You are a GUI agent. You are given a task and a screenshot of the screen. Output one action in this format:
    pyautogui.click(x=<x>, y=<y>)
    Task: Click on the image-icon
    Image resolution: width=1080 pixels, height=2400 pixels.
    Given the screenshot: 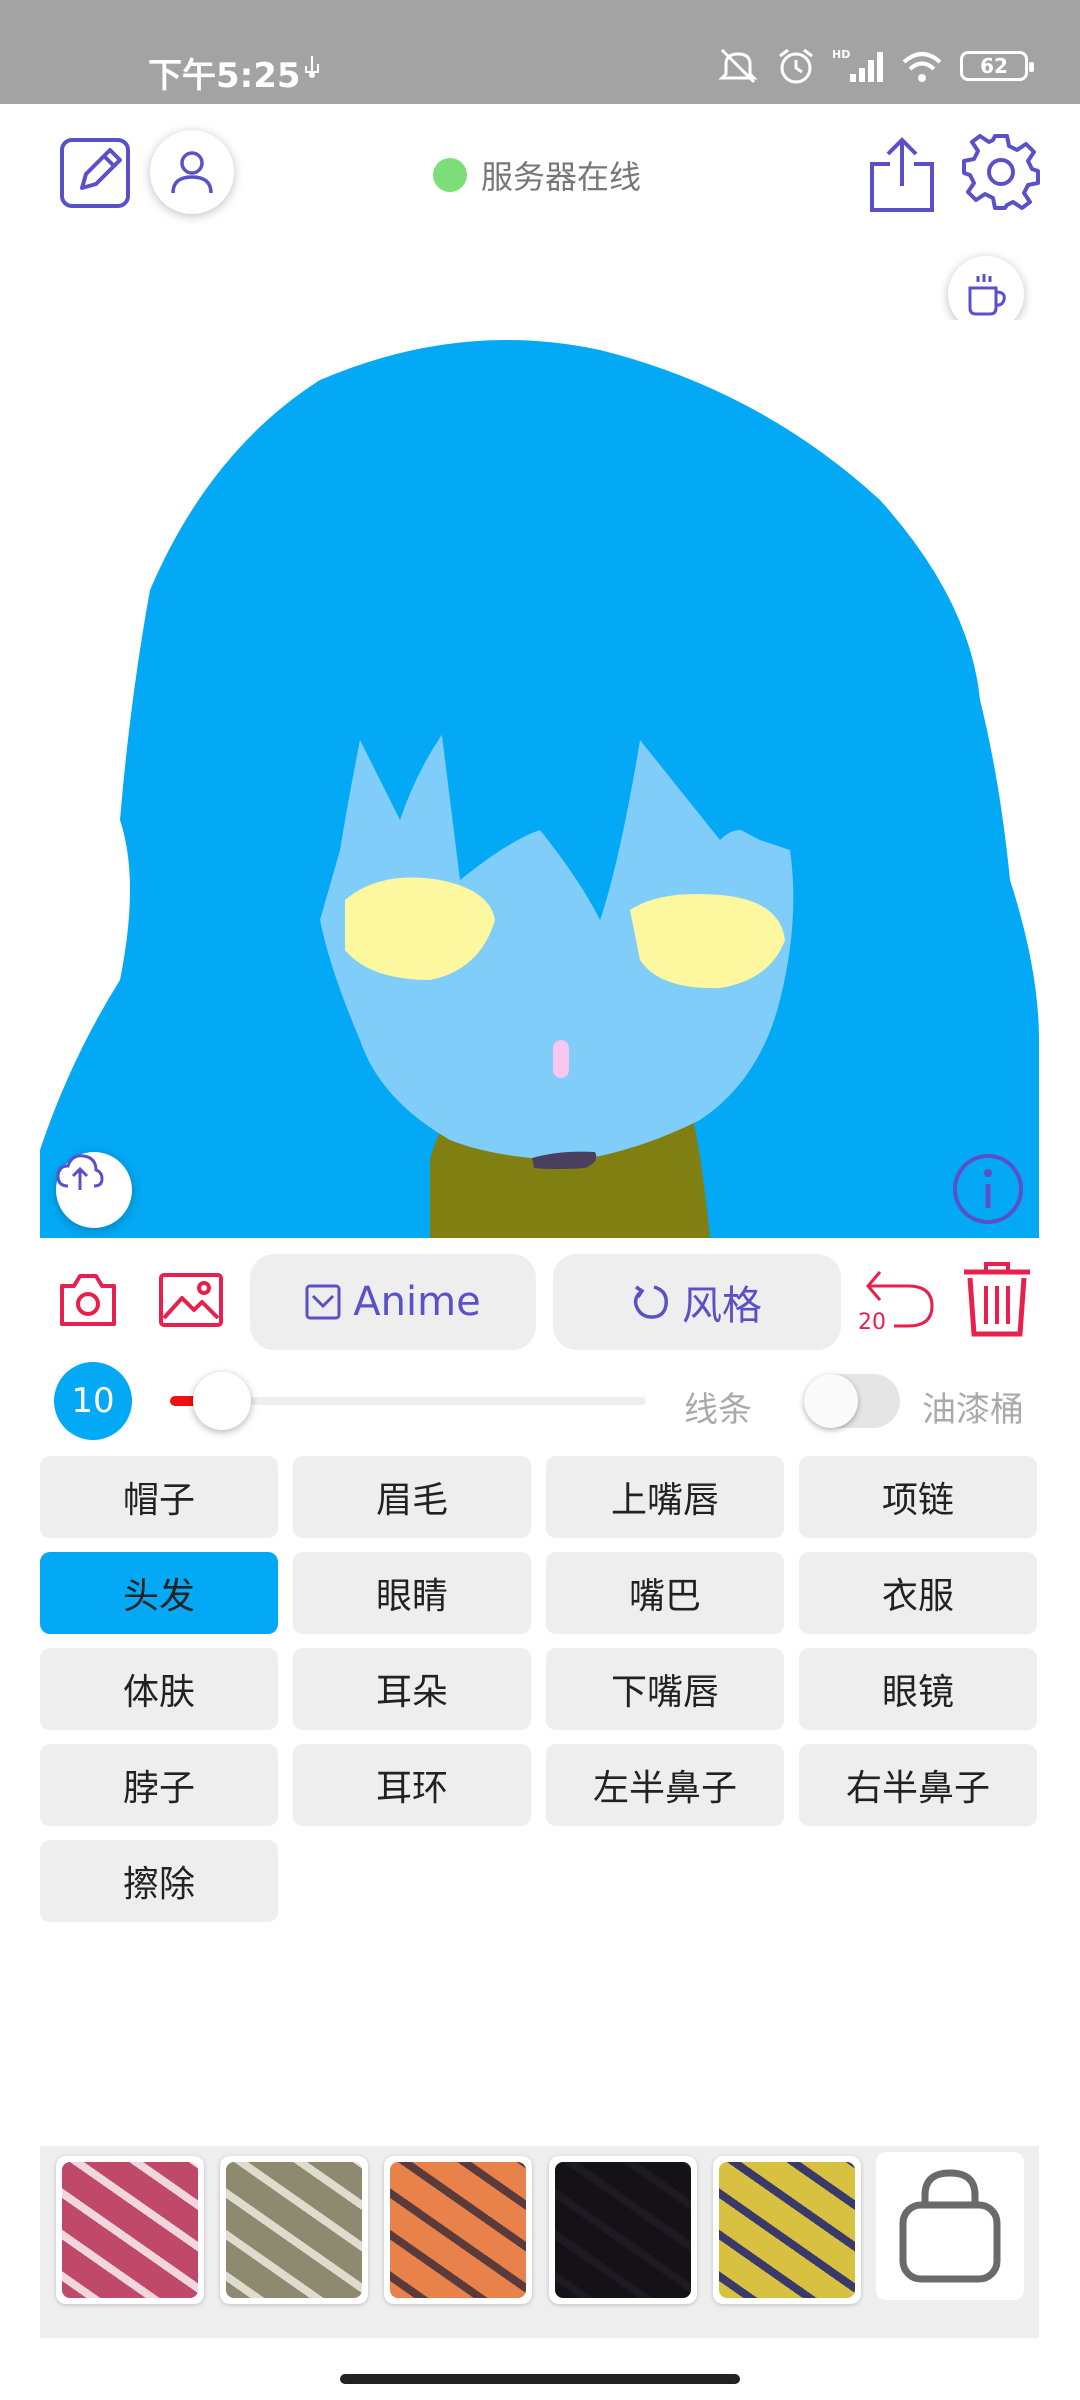 What is the action you would take?
    pyautogui.click(x=191, y=1300)
    